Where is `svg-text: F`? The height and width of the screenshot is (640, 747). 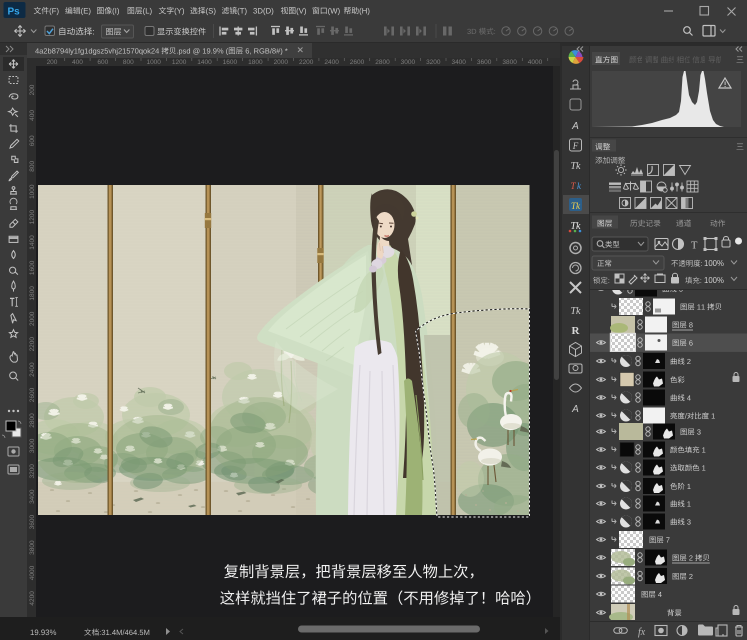 svg-text: F is located at coordinates (575, 146).